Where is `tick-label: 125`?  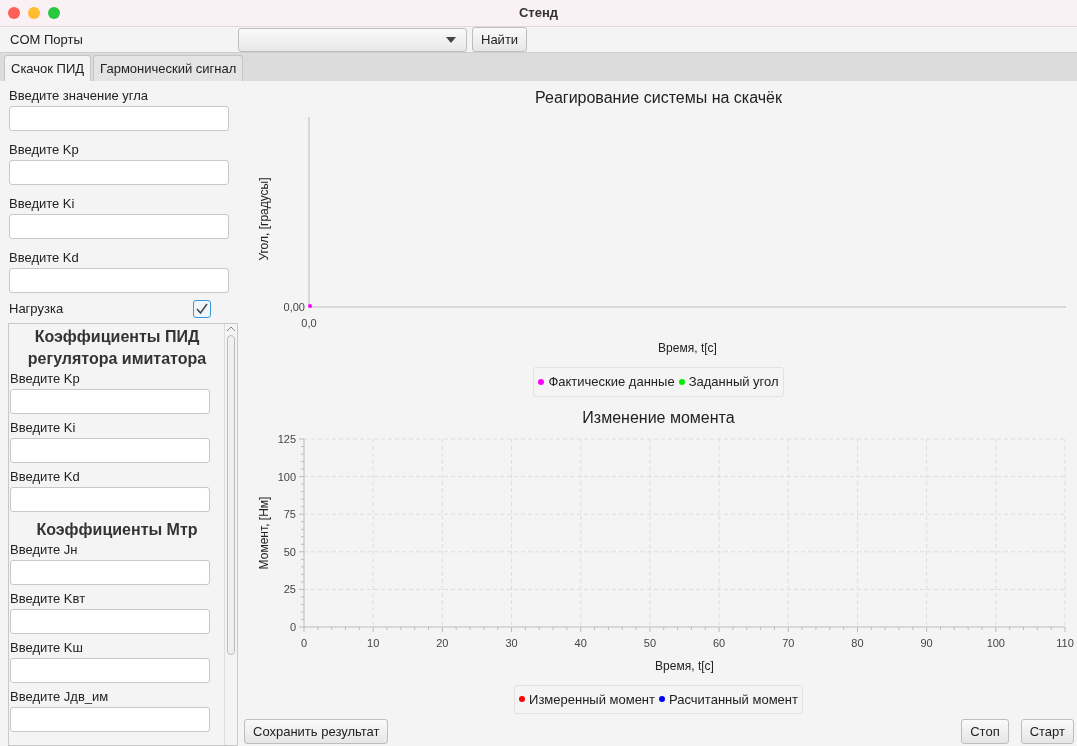
tick-label: 125 is located at coordinates (286, 438).